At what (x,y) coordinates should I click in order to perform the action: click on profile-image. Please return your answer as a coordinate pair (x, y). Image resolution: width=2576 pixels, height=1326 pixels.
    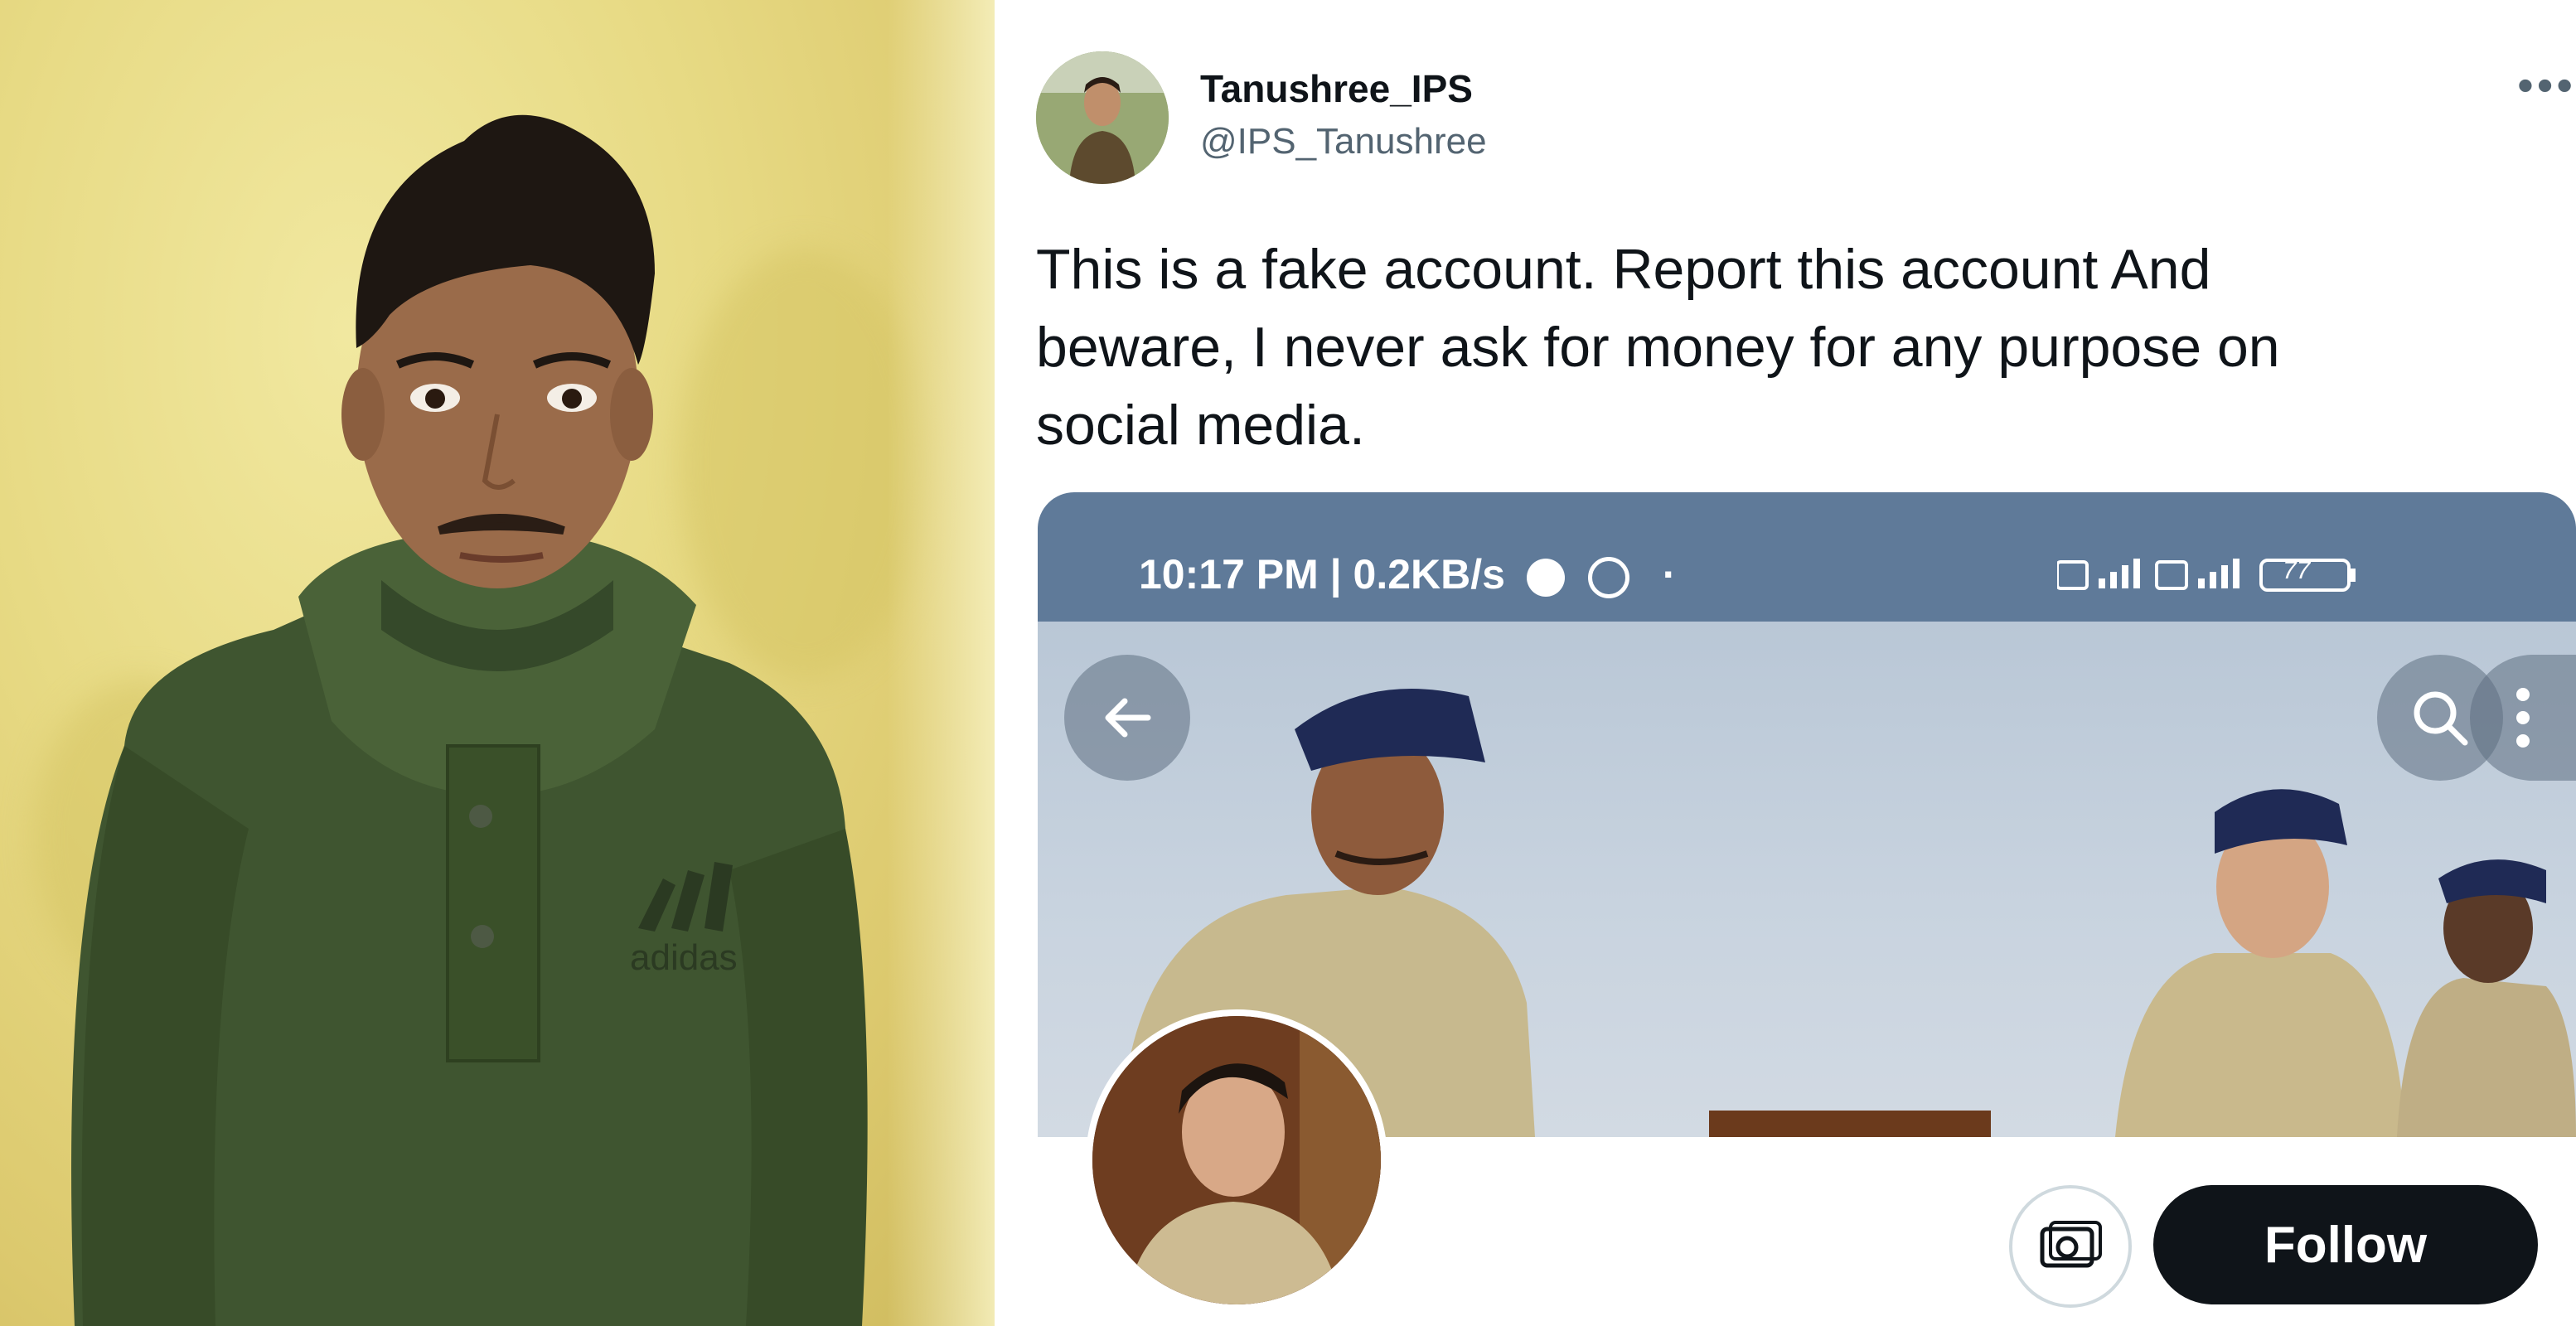
    Looking at the image, I should click on (1236, 1160).